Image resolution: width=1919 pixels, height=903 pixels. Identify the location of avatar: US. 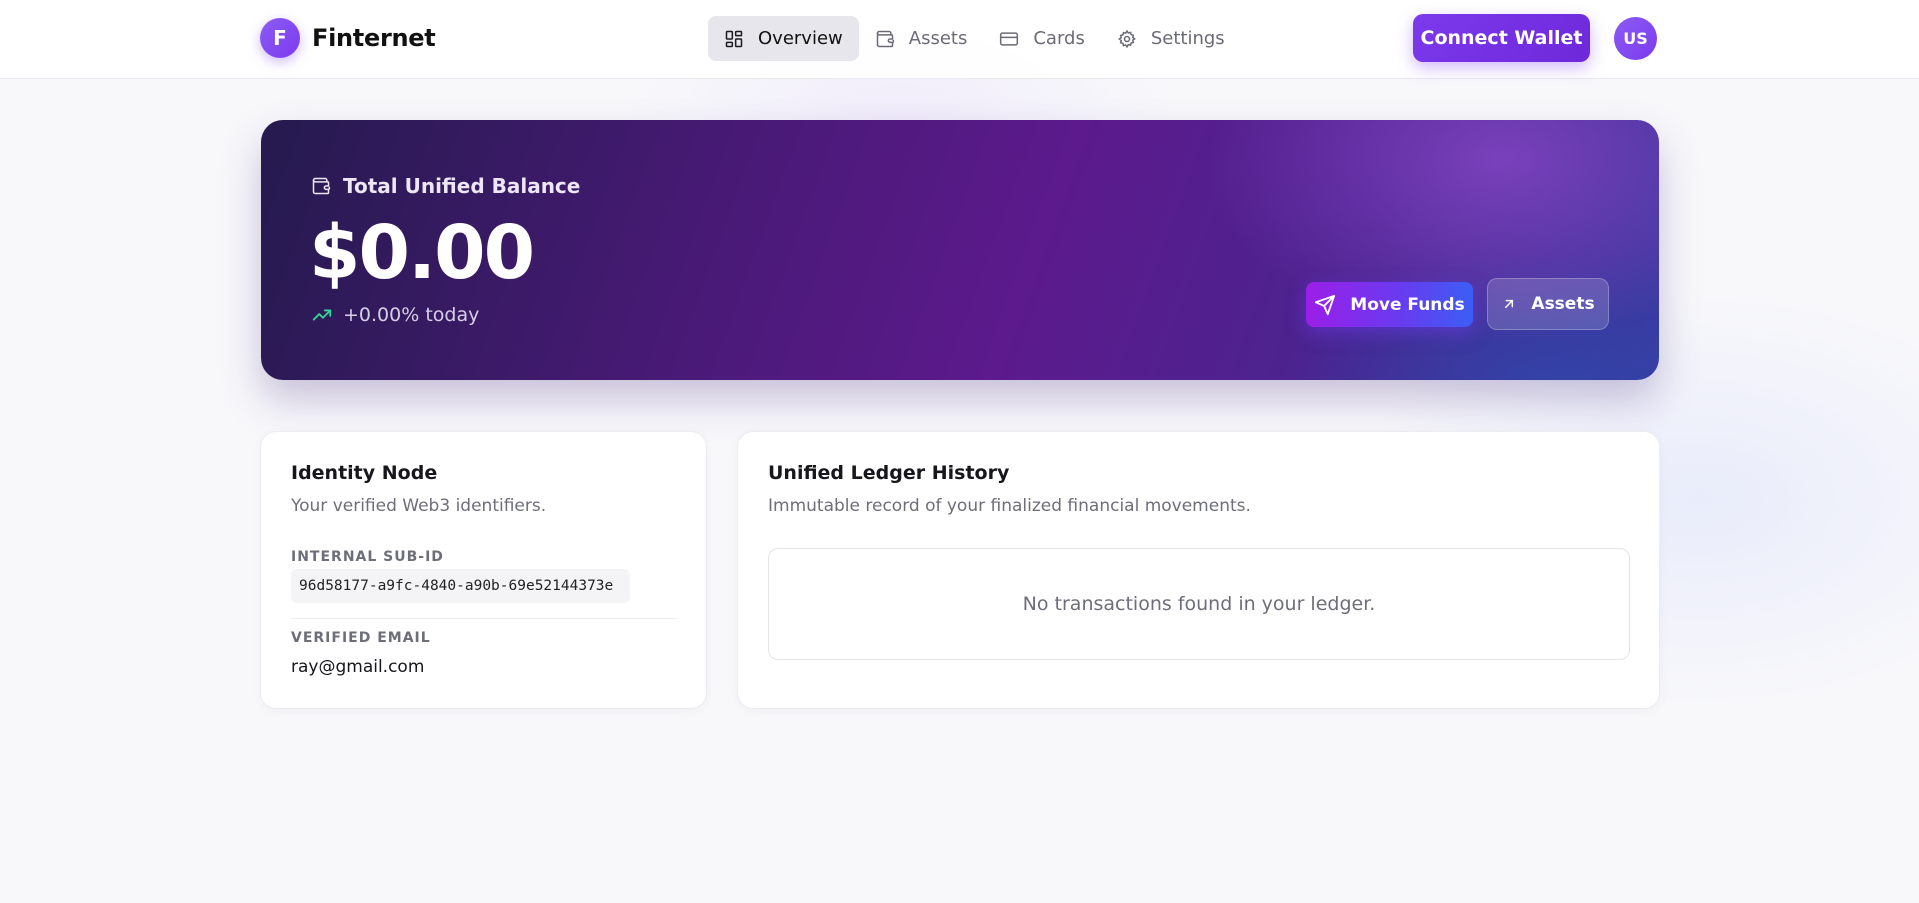
(1635, 38).